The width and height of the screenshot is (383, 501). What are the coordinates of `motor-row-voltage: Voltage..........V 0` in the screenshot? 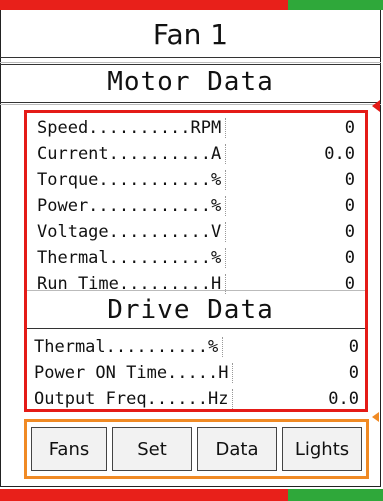 It's located at (196, 232).